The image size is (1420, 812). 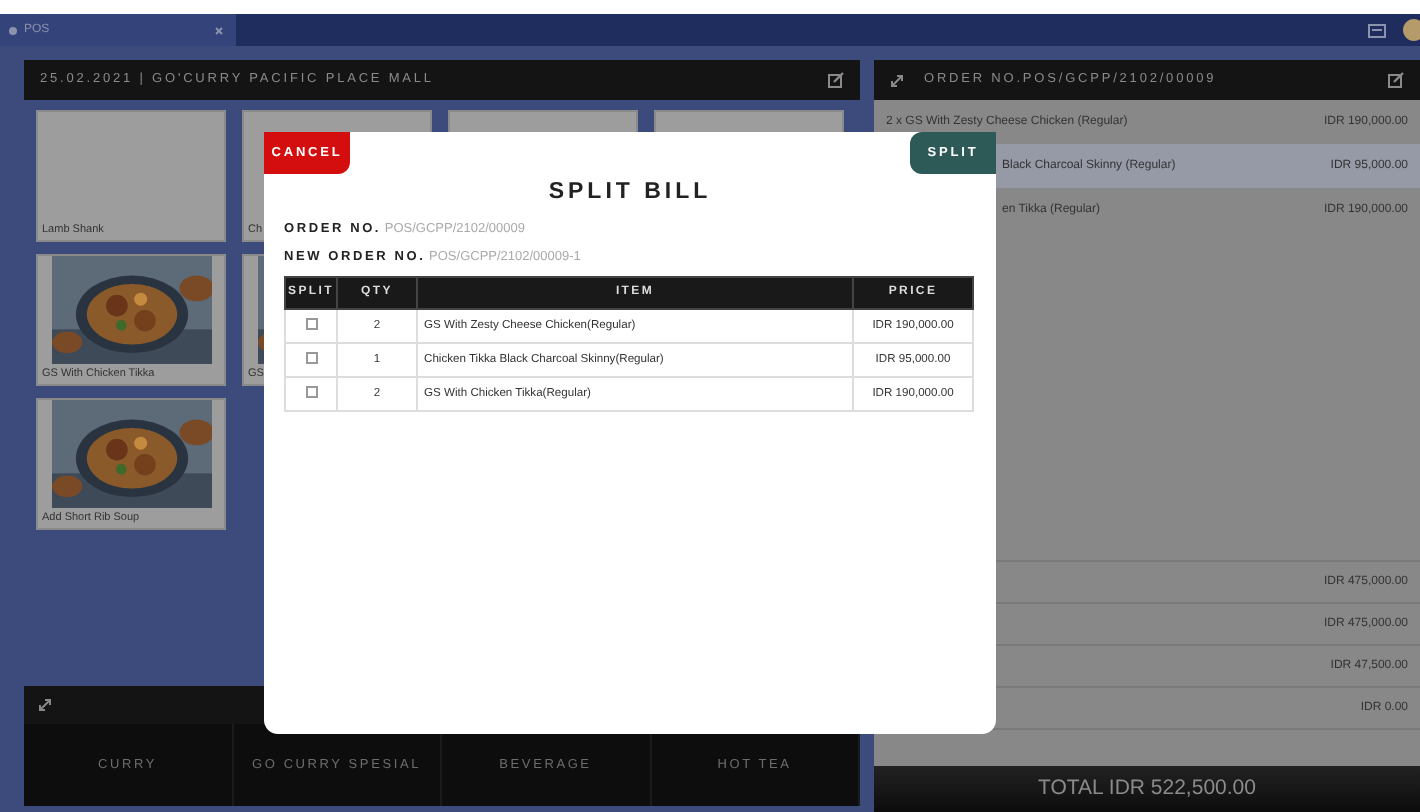 I want to click on app-icon, so click(x=13, y=30).